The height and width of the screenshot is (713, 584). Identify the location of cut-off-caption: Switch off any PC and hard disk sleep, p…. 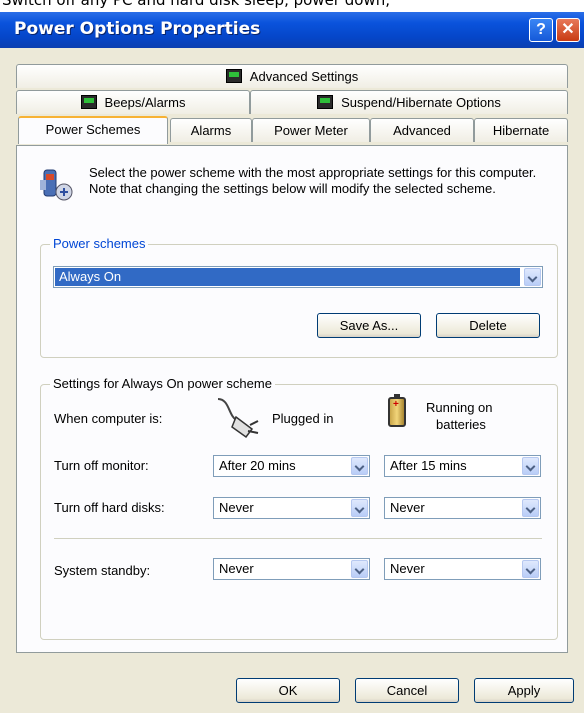
(292, 6).